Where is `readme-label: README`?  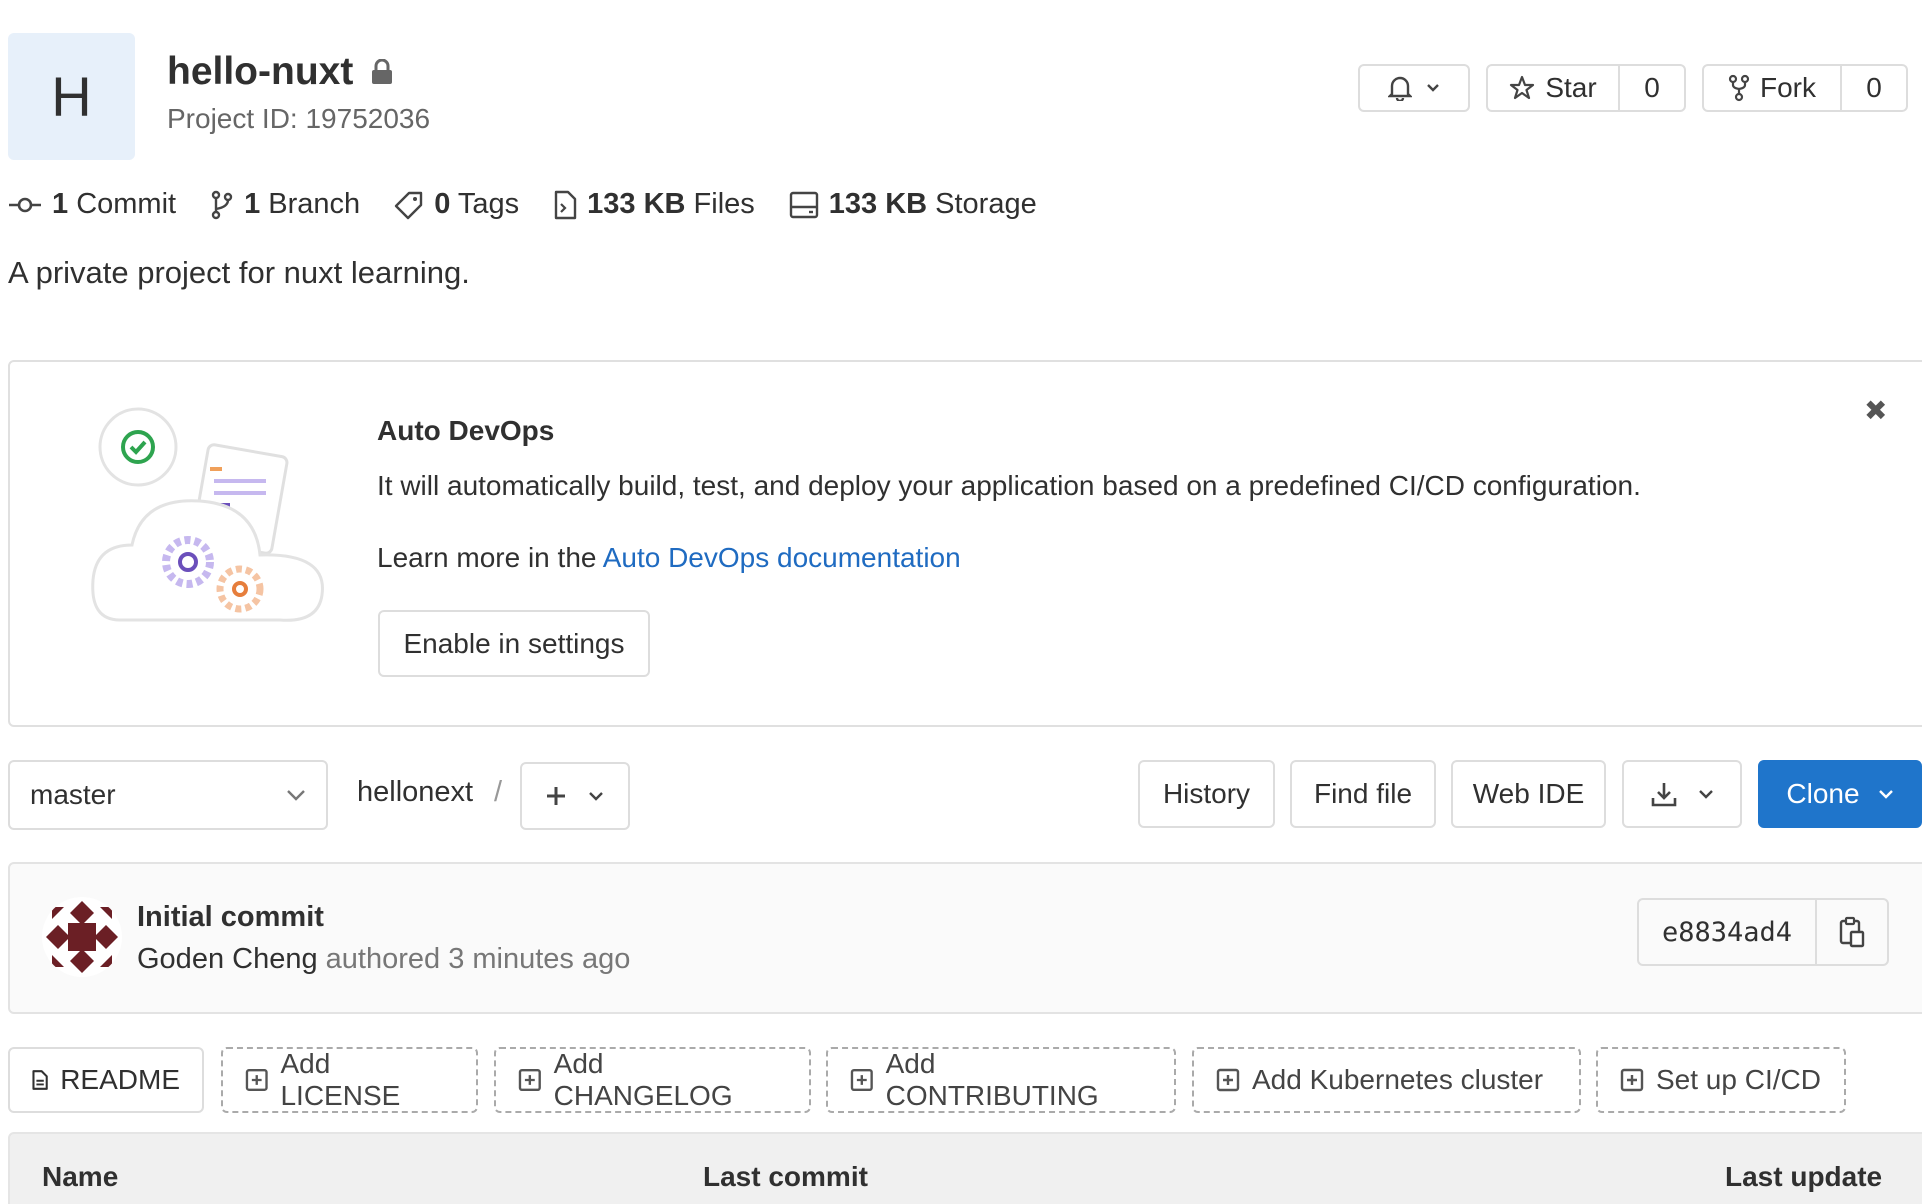
readme-label: README is located at coordinates (120, 1079).